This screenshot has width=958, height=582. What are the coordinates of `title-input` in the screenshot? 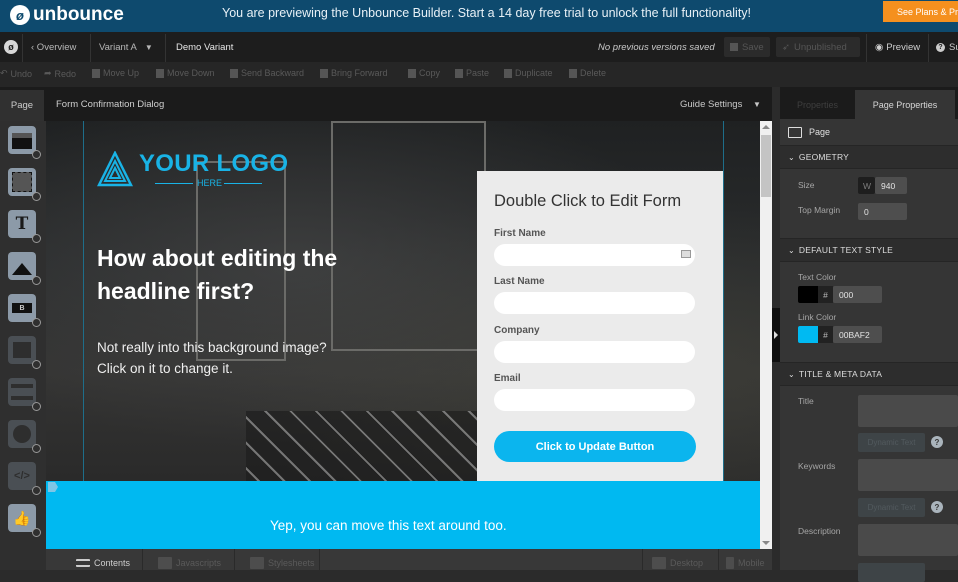 It's located at (908, 411).